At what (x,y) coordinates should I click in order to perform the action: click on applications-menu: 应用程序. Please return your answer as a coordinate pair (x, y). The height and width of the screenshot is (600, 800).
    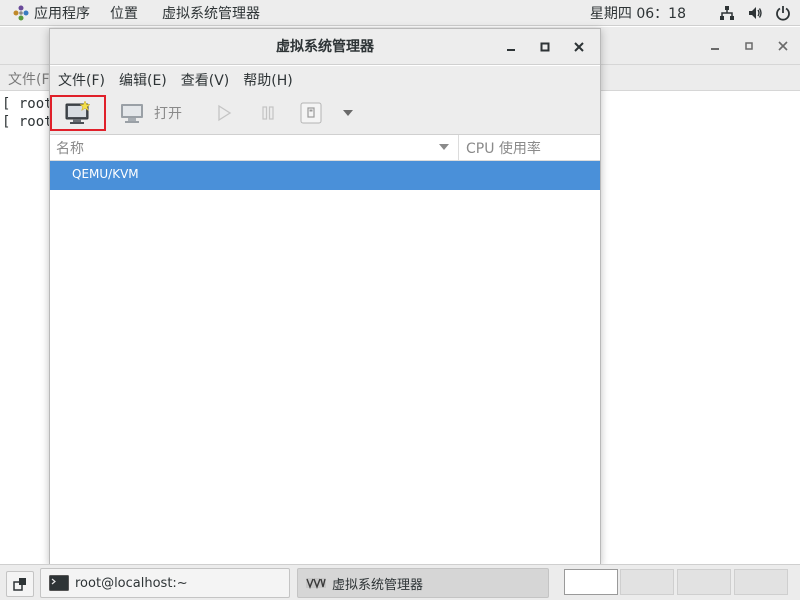
    Looking at the image, I should click on (48, 13).